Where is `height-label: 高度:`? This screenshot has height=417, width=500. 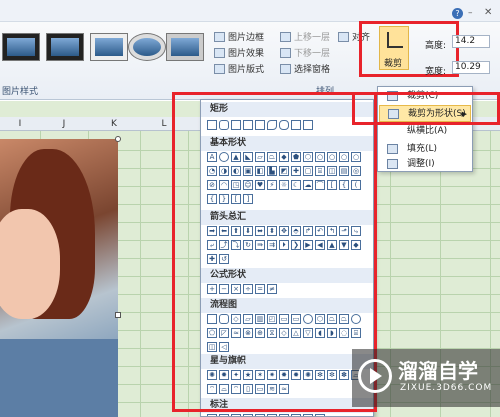 height-label: 高度: is located at coordinates (436, 46).